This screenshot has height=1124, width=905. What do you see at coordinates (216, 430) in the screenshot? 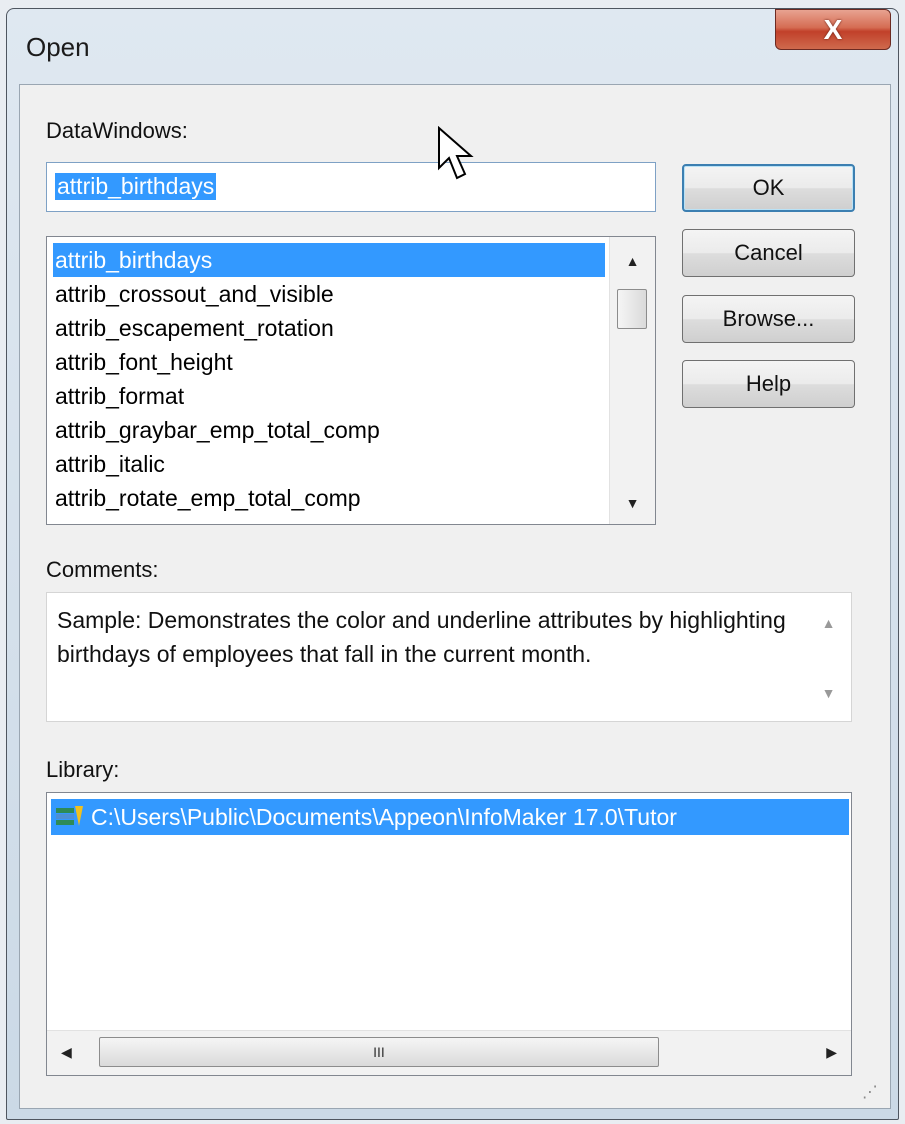
I see `list-item: attrib_graybar_emp_total_comp` at bounding box center [216, 430].